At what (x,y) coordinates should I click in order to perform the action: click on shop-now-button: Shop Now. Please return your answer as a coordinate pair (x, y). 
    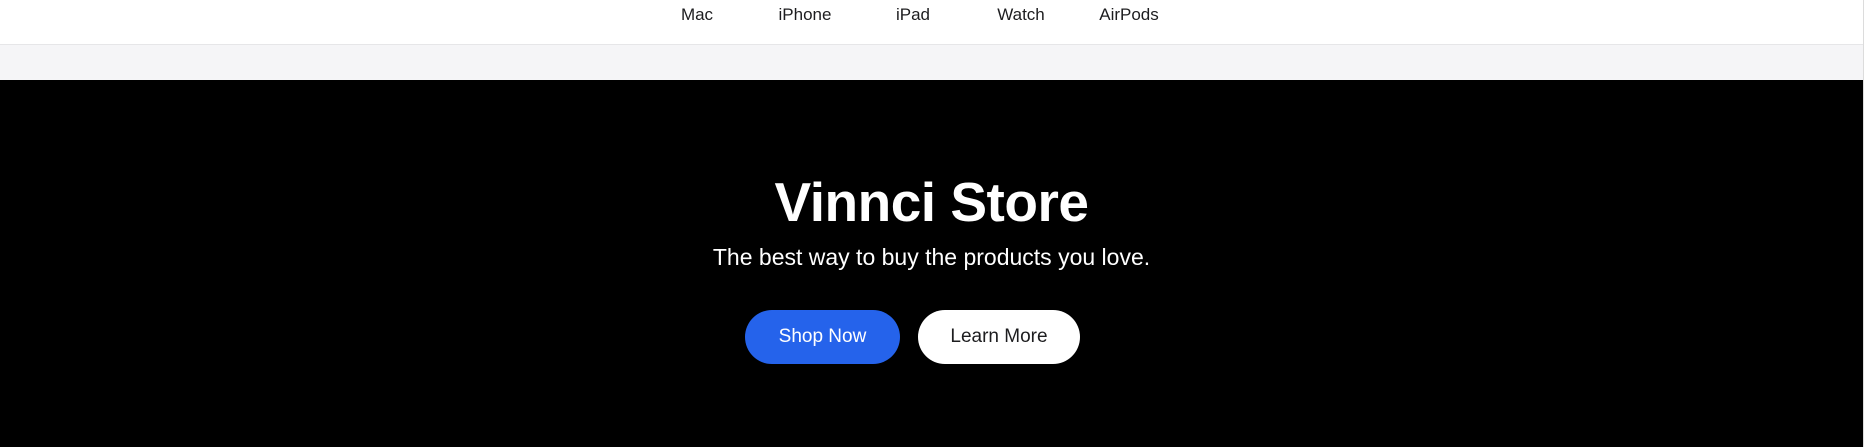
    Looking at the image, I should click on (822, 337).